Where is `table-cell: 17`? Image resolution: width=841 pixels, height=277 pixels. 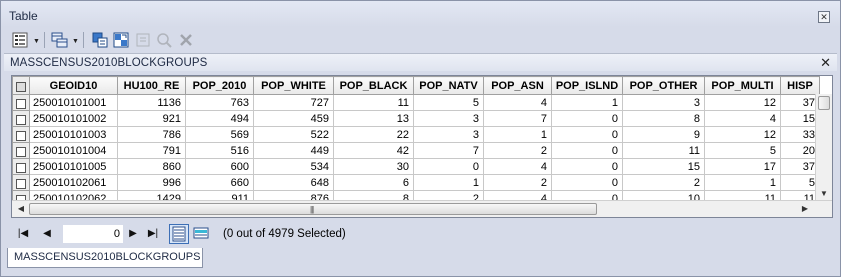
table-cell: 17 is located at coordinates (742, 166).